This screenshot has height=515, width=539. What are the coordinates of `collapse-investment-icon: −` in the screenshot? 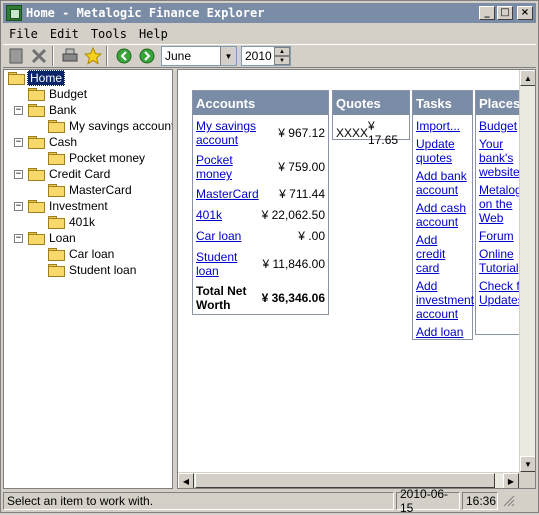 It's located at (18, 206).